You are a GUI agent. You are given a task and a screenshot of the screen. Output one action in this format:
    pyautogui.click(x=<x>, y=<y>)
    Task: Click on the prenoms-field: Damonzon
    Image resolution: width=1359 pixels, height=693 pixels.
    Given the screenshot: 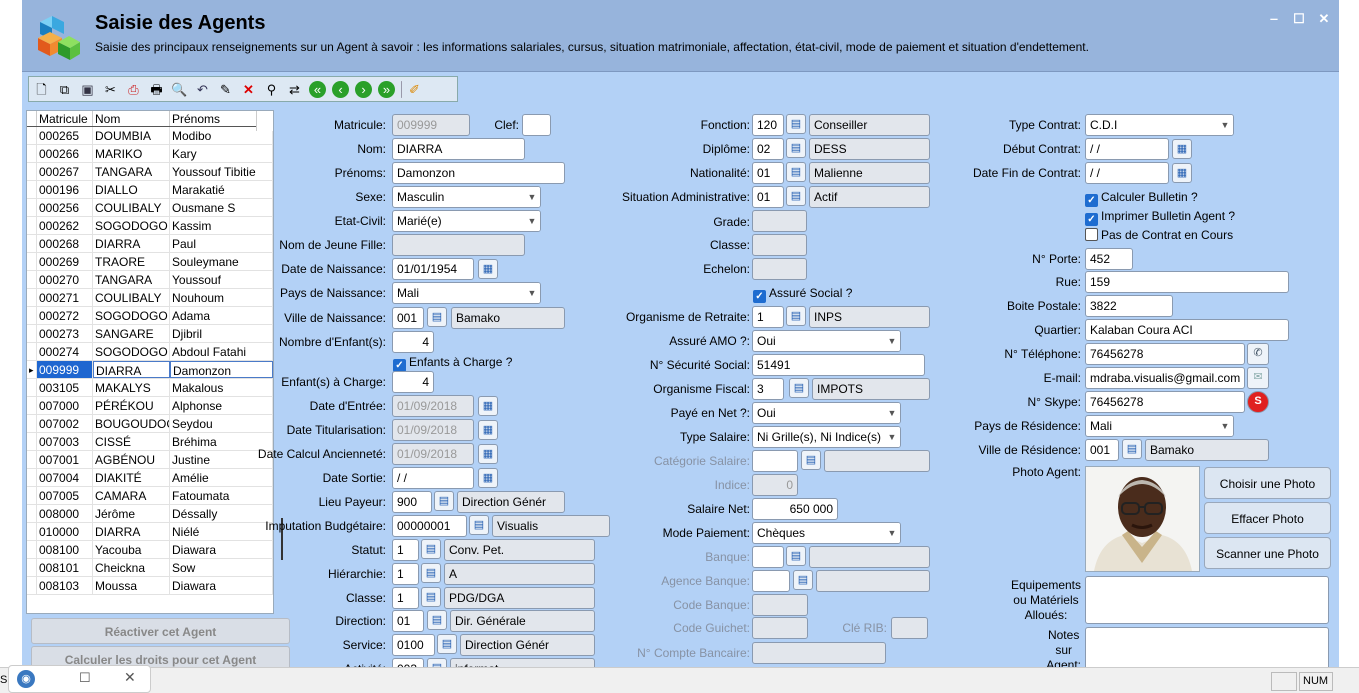 What is the action you would take?
    pyautogui.click(x=478, y=173)
    